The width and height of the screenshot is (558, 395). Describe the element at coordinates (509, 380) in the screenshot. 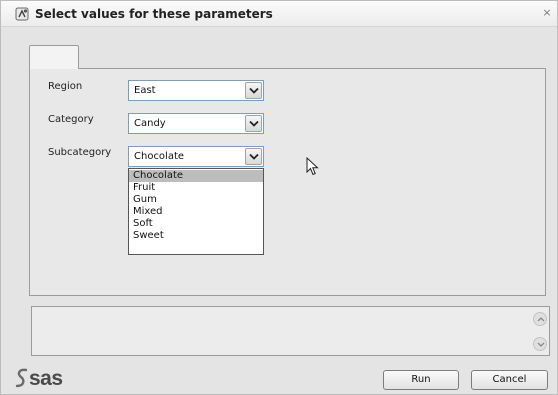

I see `cancel-button: Cancel` at that location.